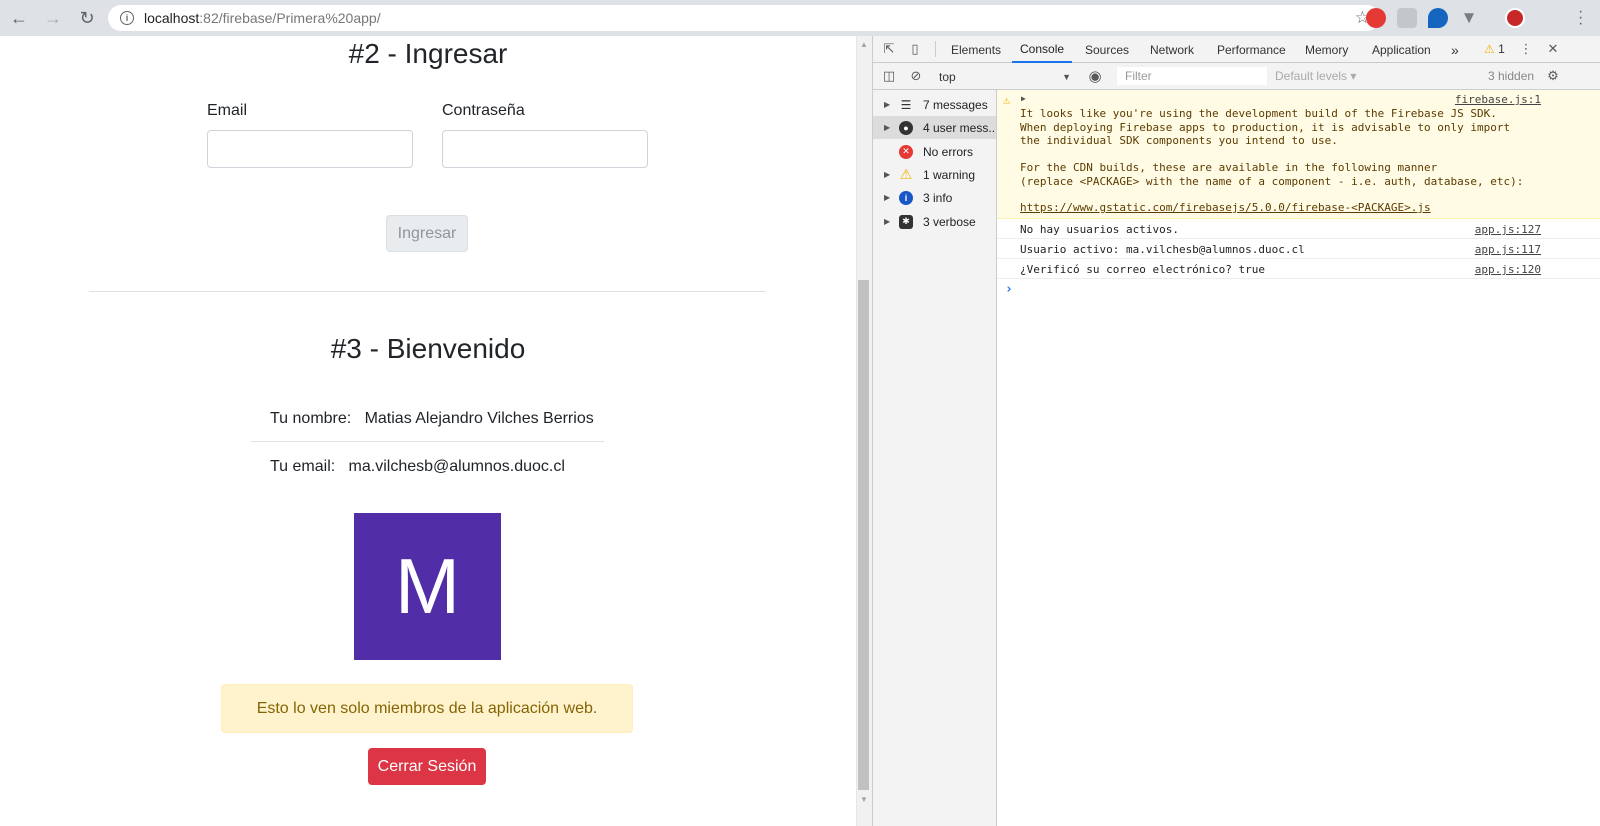 This screenshot has width=1600, height=826. I want to click on sidebar-item-info: ▶ i 3 info, so click(934, 197).